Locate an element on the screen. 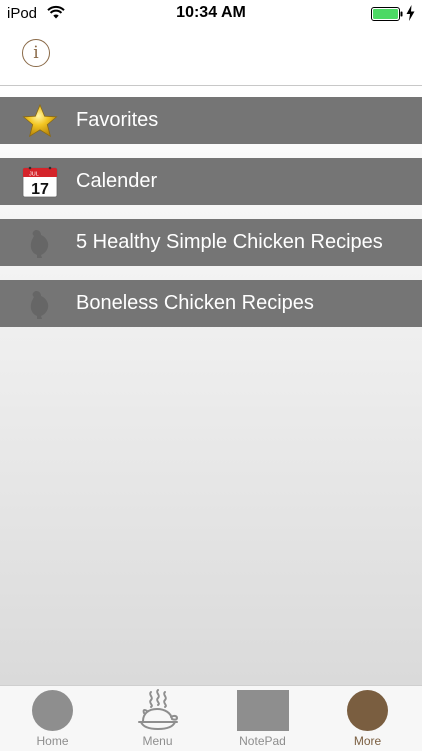 The image size is (422, 751). menu-item-label: Calender is located at coordinates (117, 181).